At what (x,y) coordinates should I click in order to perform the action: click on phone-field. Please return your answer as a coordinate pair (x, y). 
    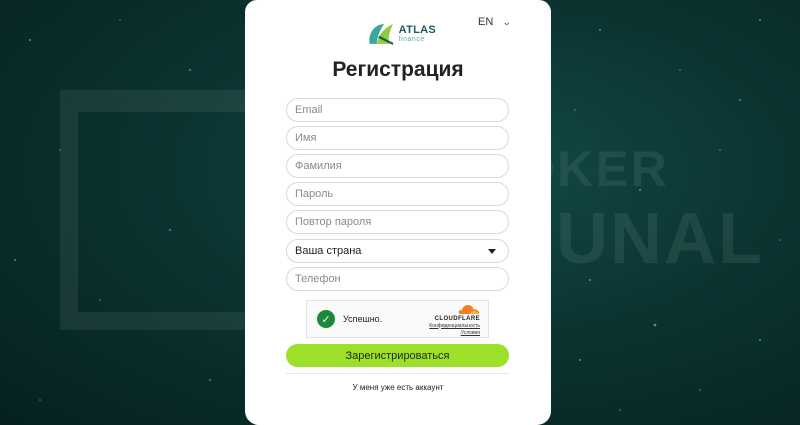
    Looking at the image, I should click on (397, 279).